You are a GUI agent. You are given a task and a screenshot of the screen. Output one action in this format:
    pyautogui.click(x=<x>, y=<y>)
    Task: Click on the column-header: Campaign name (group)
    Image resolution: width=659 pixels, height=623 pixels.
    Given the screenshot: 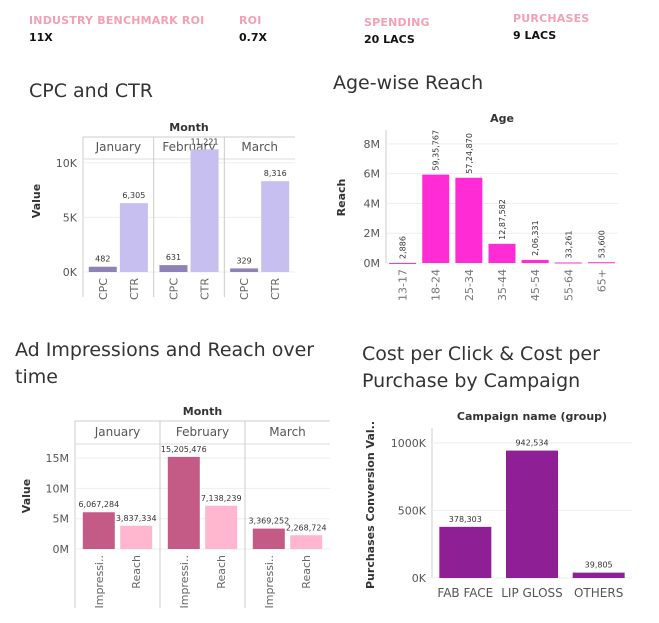 What is the action you would take?
    pyautogui.click(x=532, y=416)
    